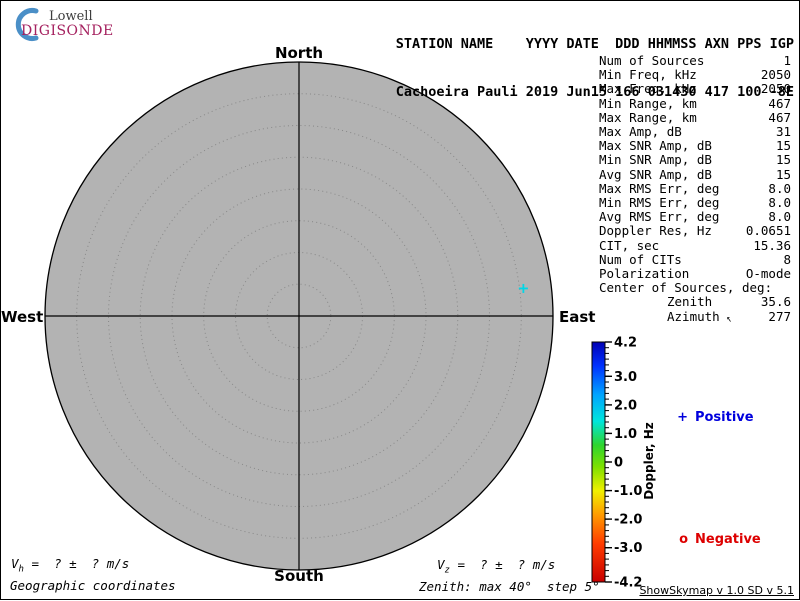 The image size is (800, 601). What do you see at coordinates (648, 117) in the screenshot?
I see `param-label: Max Range, km` at bounding box center [648, 117].